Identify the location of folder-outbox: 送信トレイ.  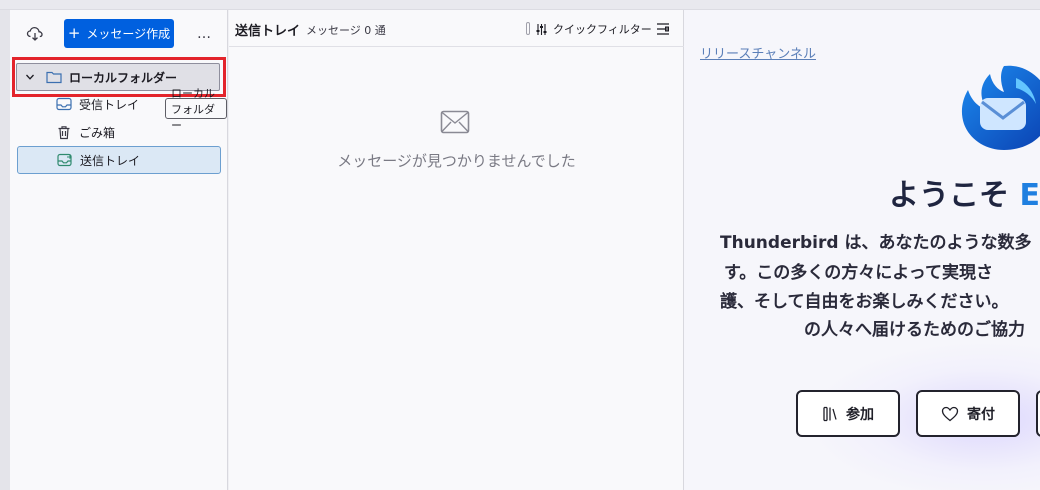
(119, 160).